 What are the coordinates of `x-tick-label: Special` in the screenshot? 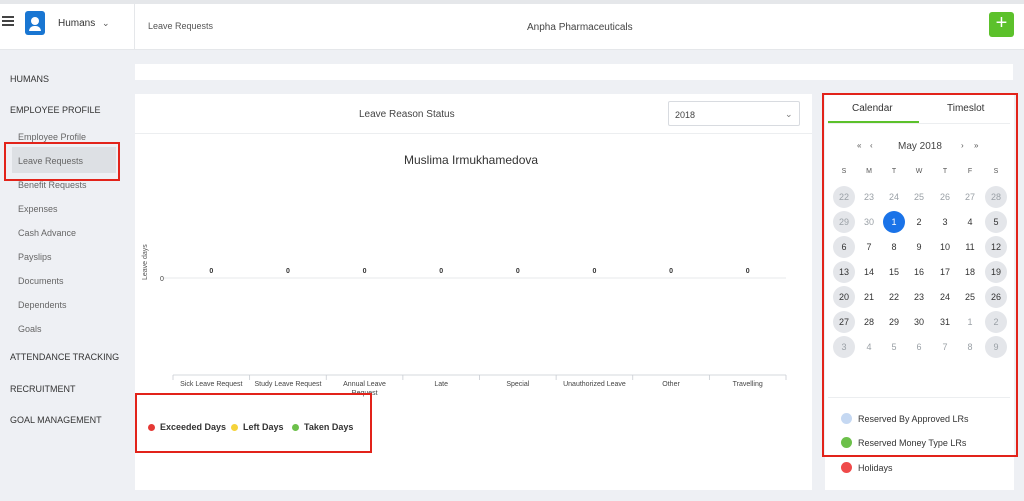 It's located at (517, 384).